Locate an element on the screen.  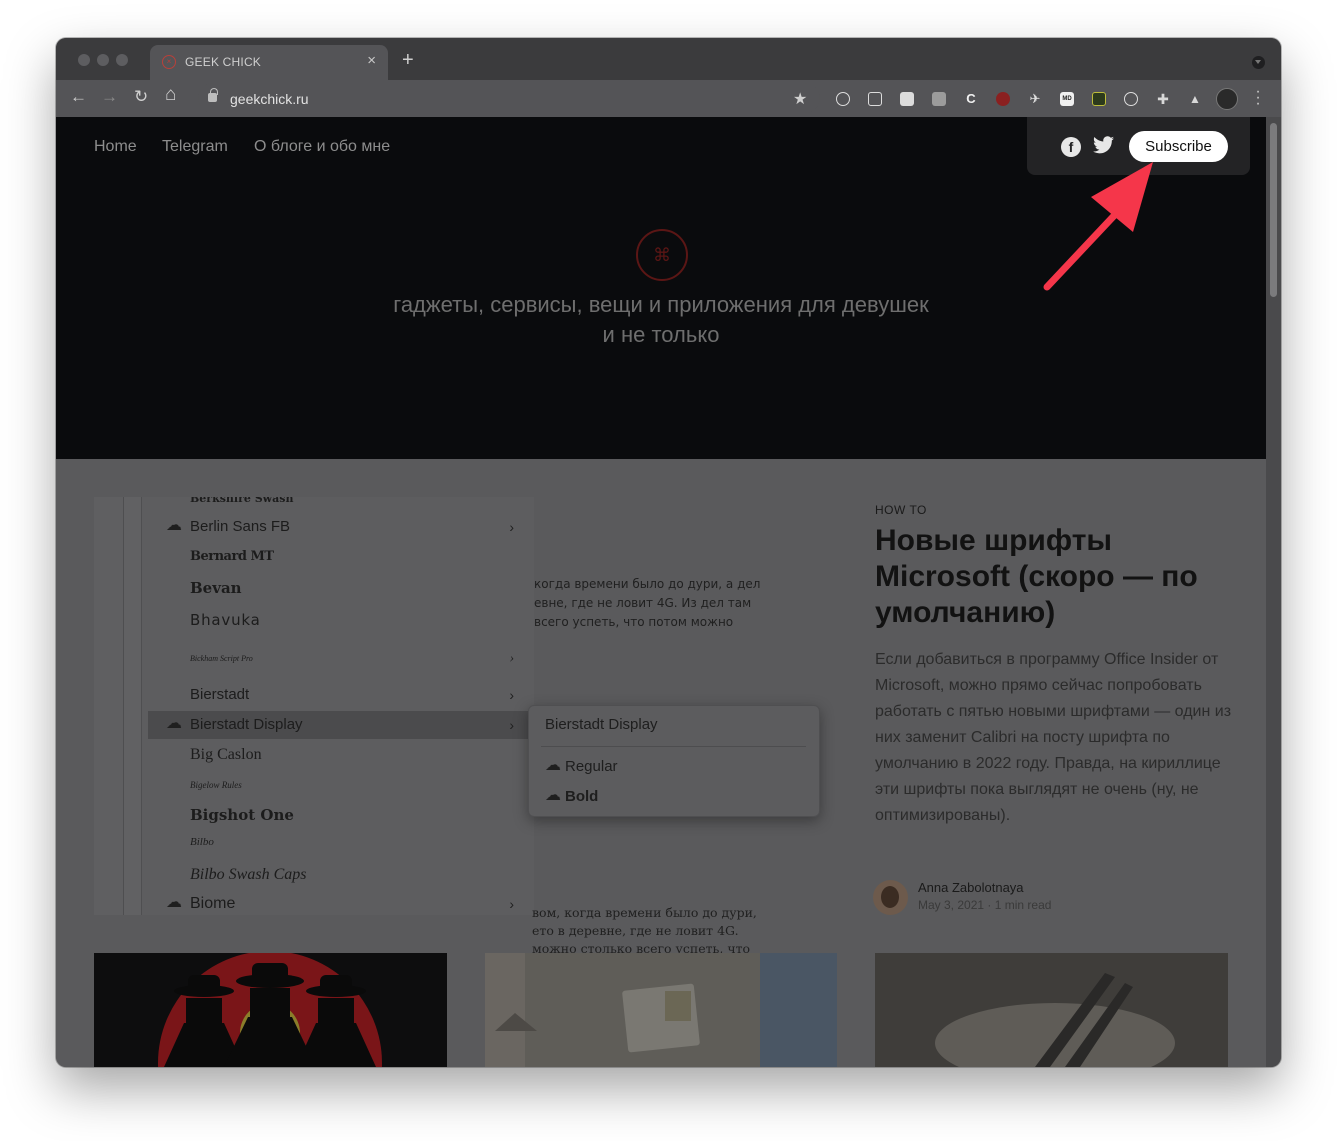
site-tagline-line-2: и не только is located at coordinates (661, 334).